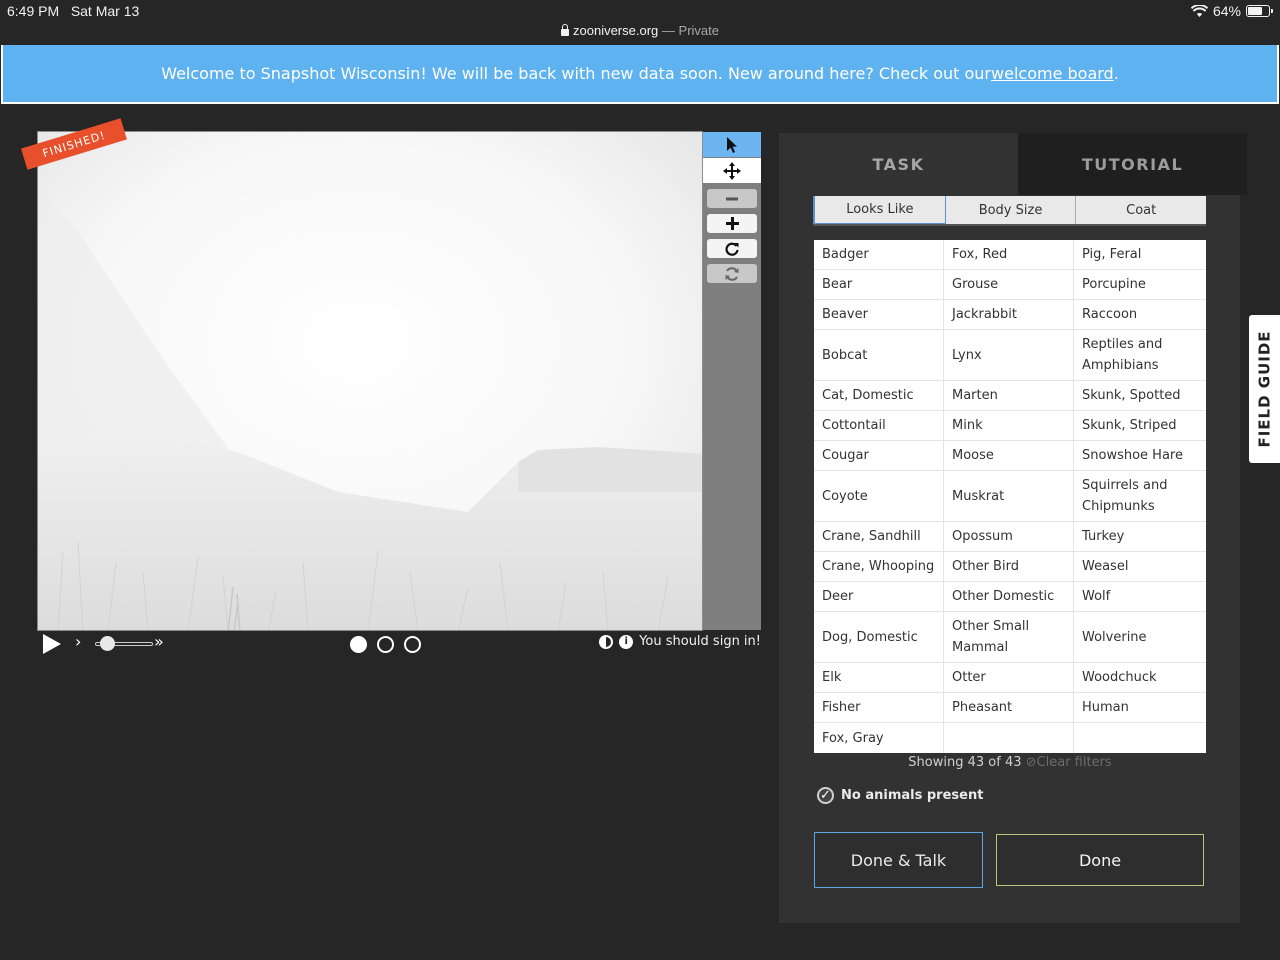 The image size is (1280, 960). I want to click on speed-slider-handle, so click(107, 643).